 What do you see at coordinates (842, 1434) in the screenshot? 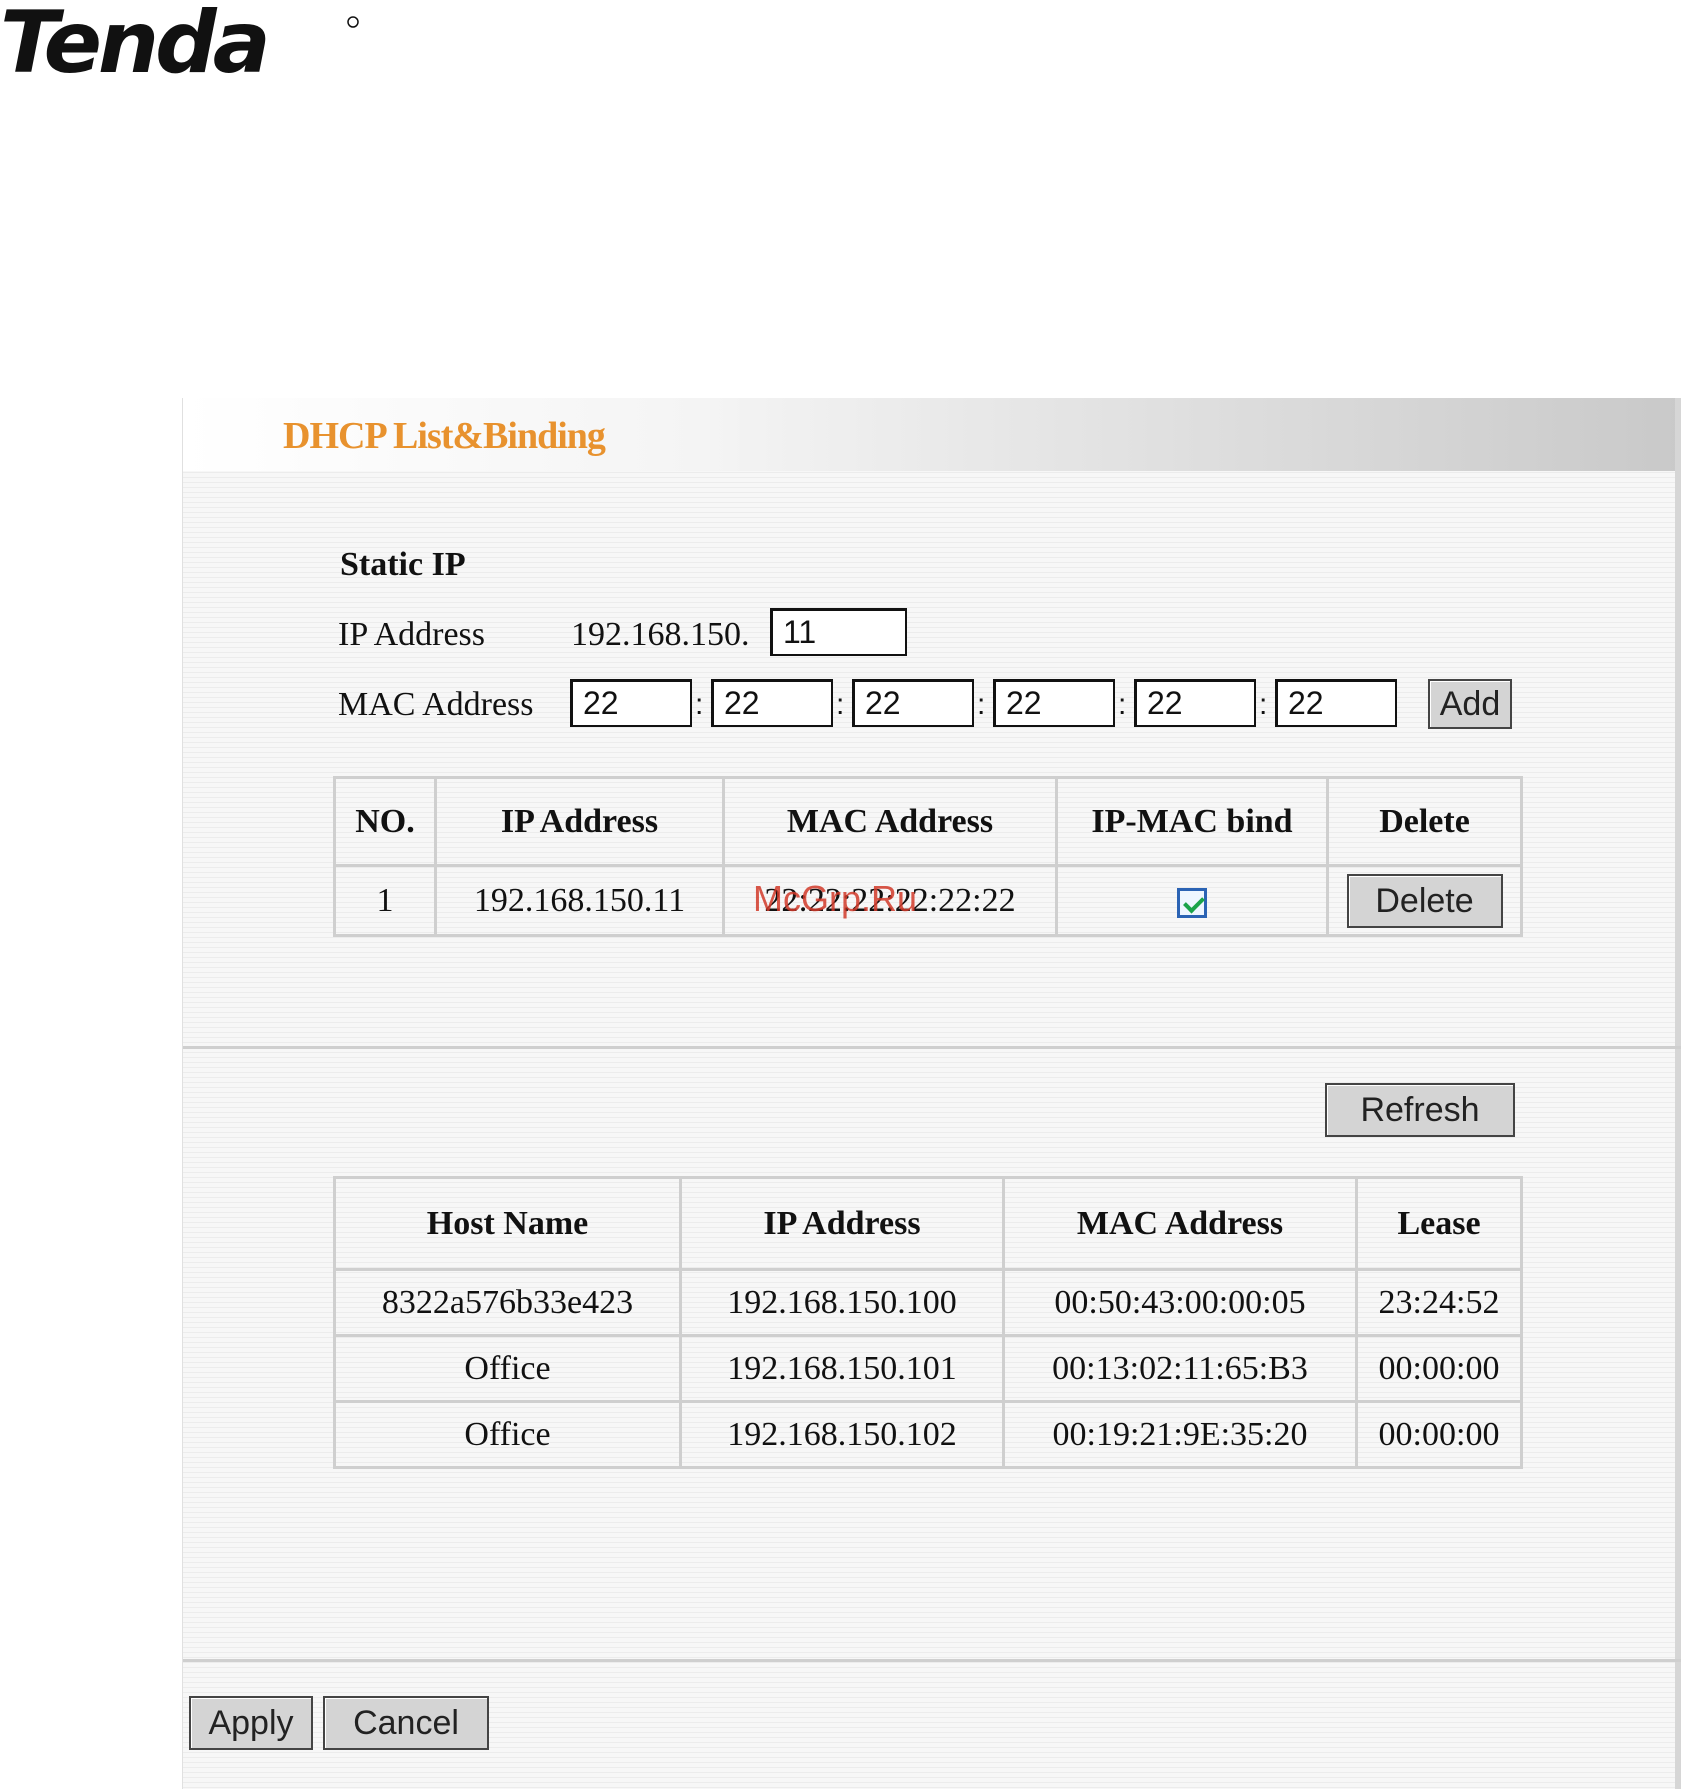
I see `cell-ip-address: 192.168.150.102` at bounding box center [842, 1434].